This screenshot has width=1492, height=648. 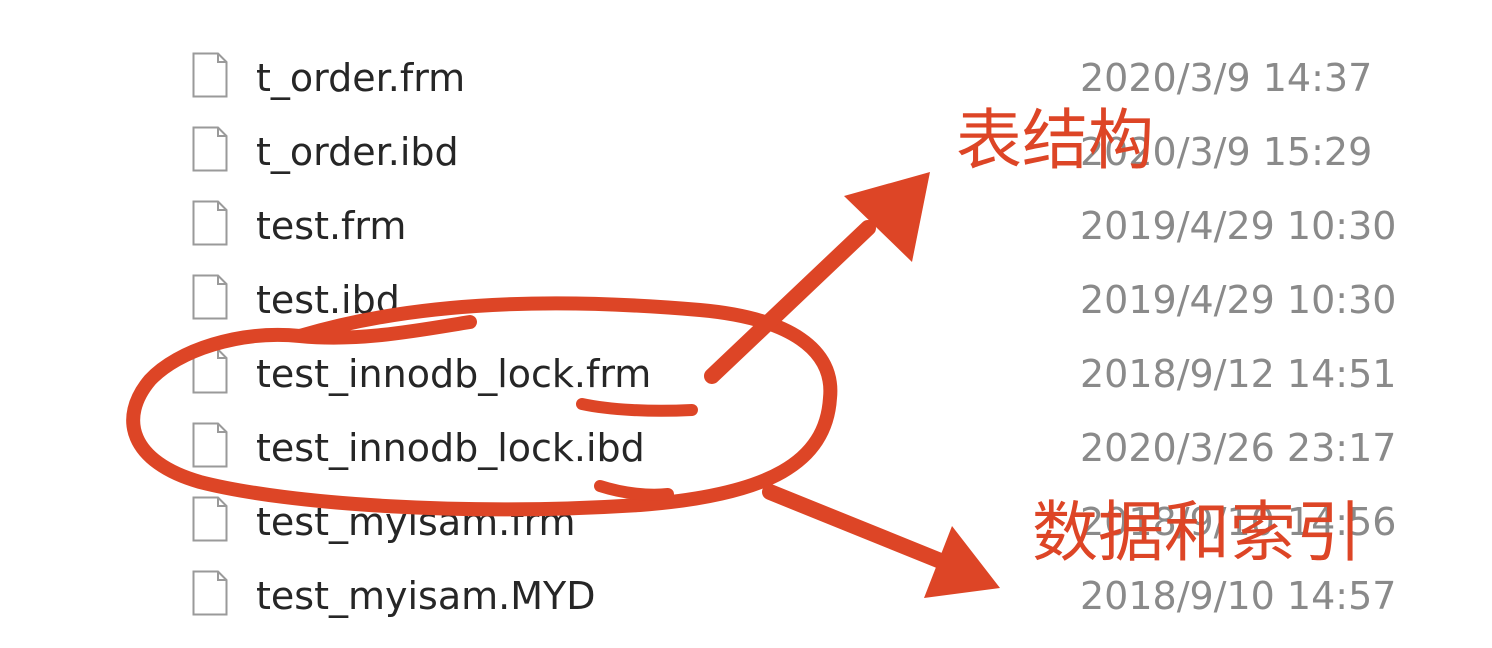 What do you see at coordinates (1197, 532) in the screenshot?
I see `data-and-index-label: 数据和索引` at bounding box center [1197, 532].